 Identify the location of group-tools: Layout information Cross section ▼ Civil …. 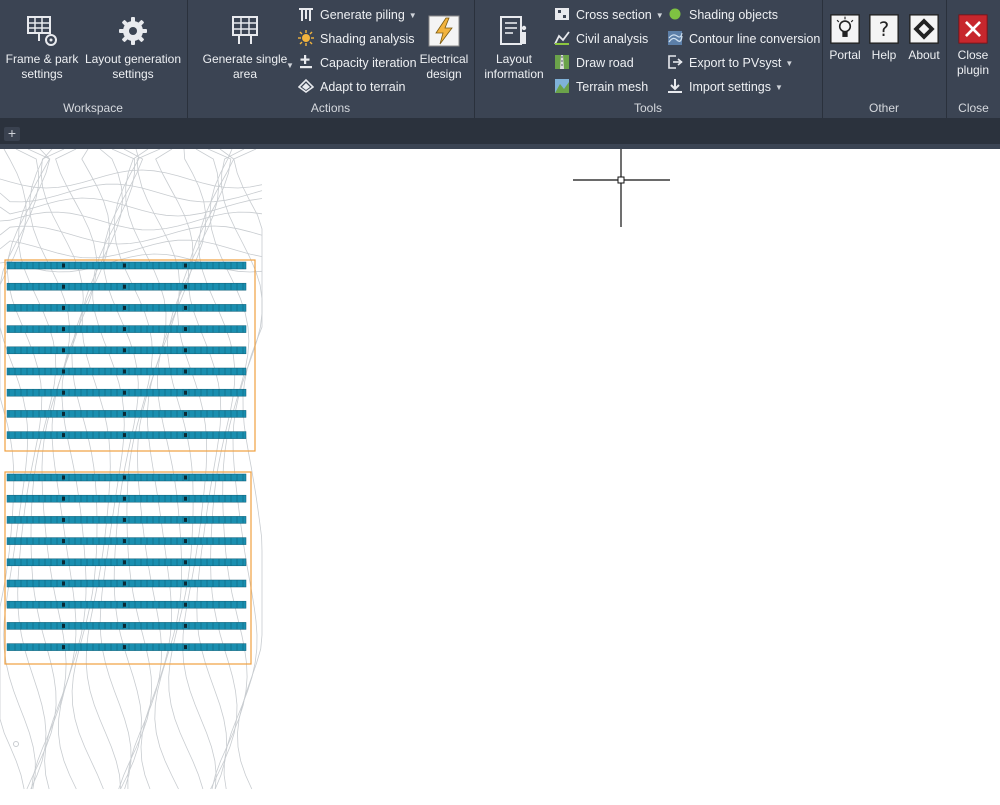
(648, 59).